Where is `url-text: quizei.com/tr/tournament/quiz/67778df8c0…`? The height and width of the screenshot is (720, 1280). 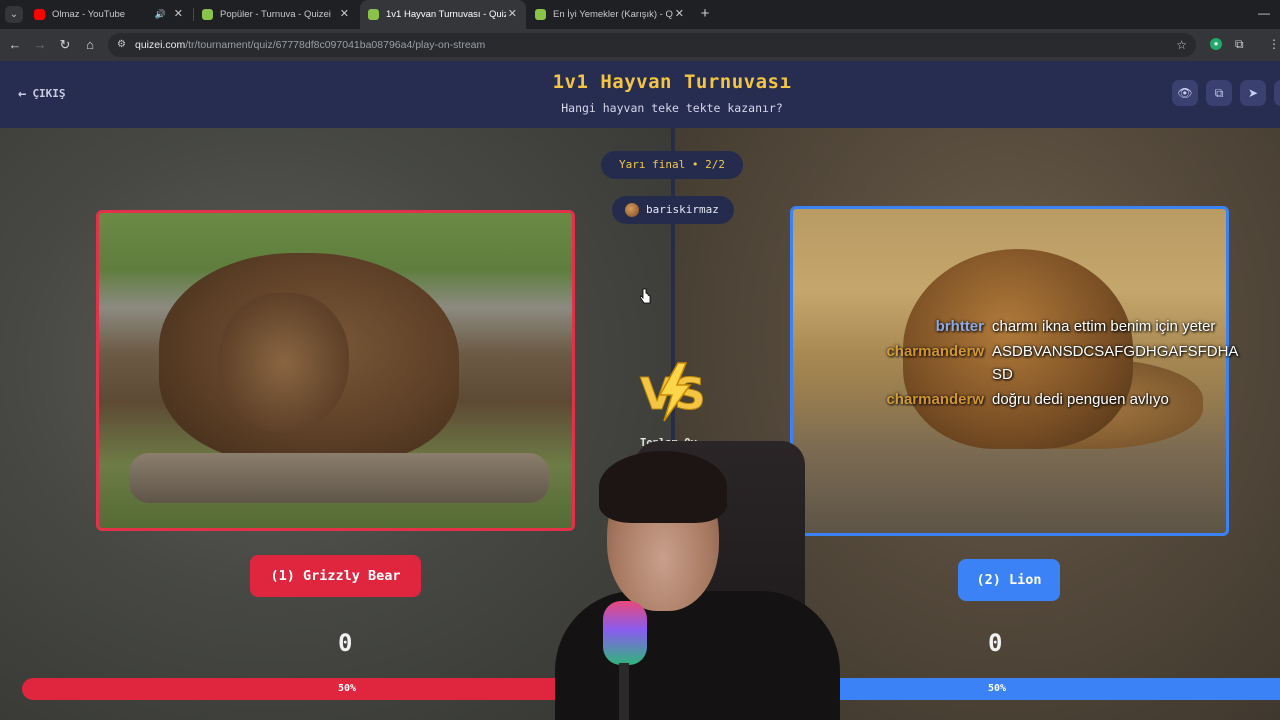 url-text: quizei.com/tr/tournament/quiz/67778df8c0… is located at coordinates (310, 45).